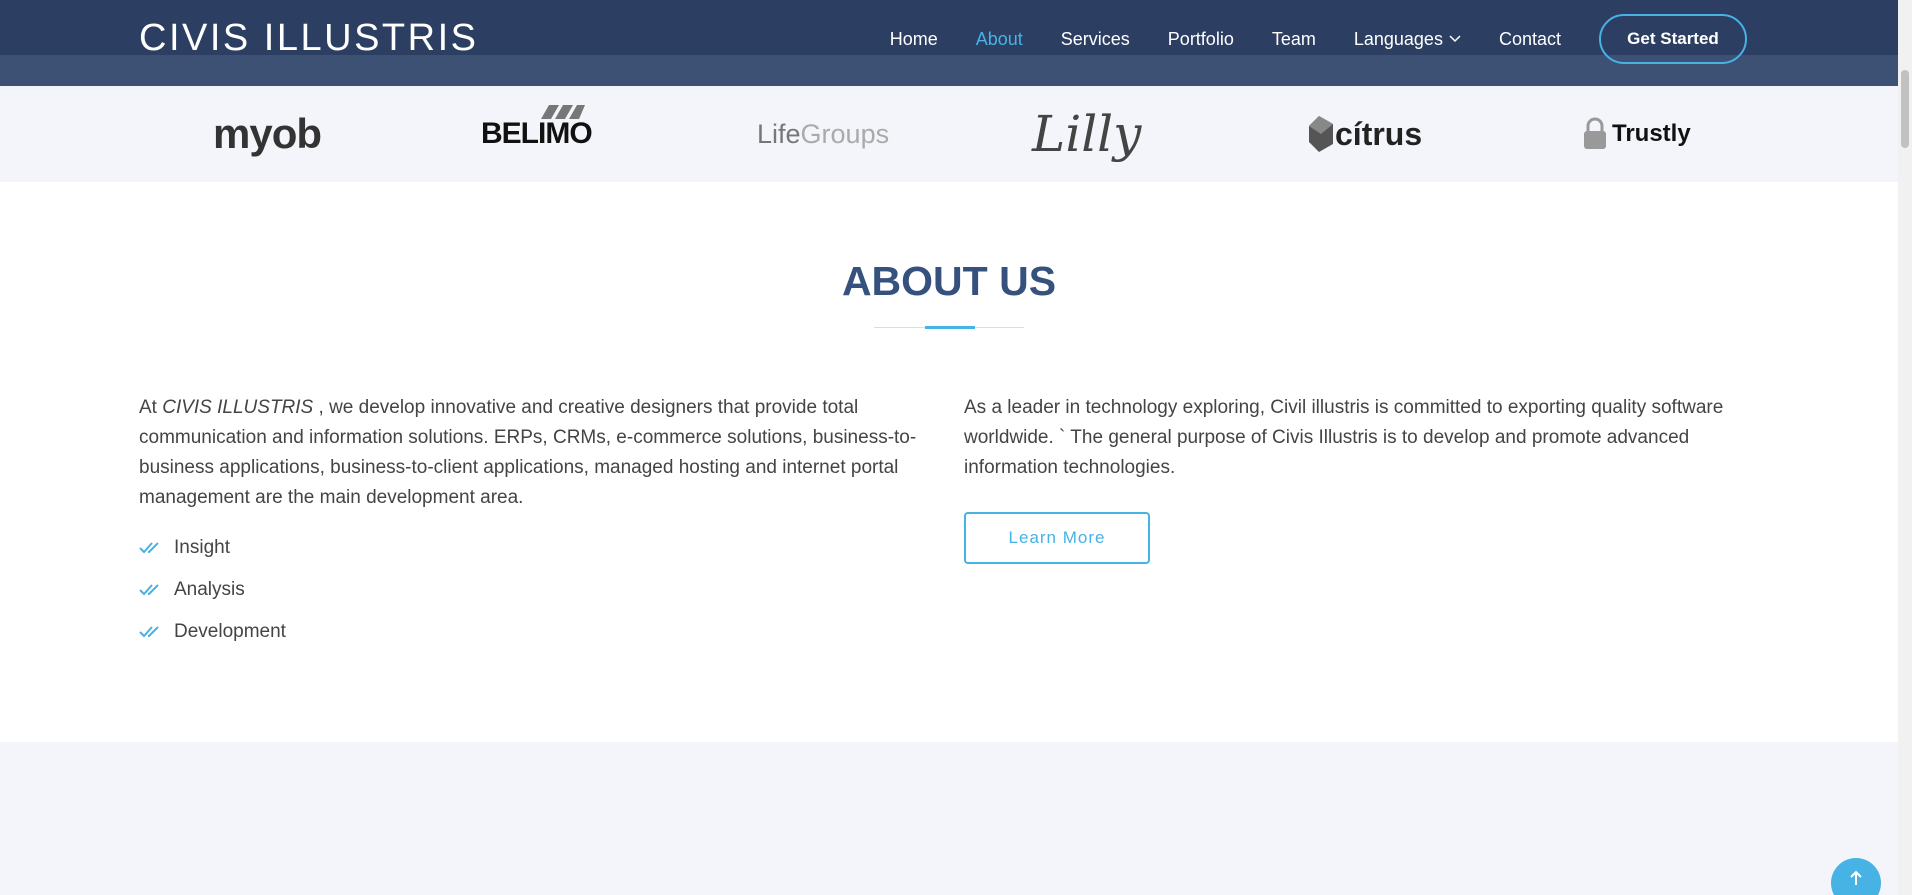 The height and width of the screenshot is (895, 1912). What do you see at coordinates (1651, 133) in the screenshot?
I see `trustly-wordmark: Trustly` at bounding box center [1651, 133].